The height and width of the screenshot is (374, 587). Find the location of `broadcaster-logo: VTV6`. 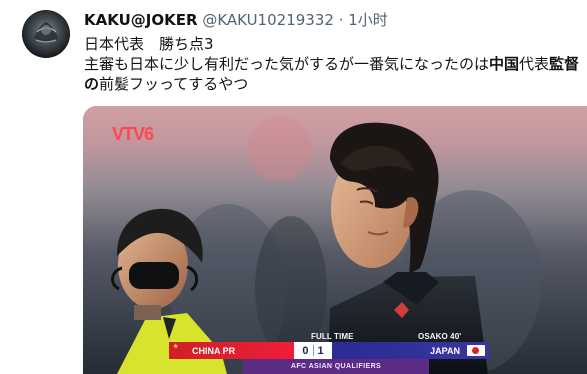

broadcaster-logo: VTV6 is located at coordinates (133, 134).